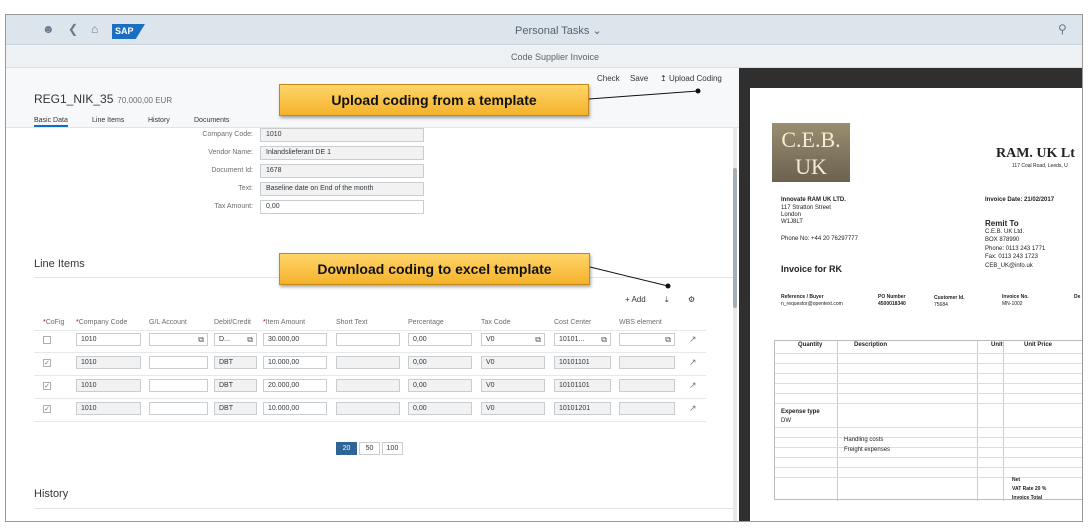 This screenshot has width=1088, height=531. What do you see at coordinates (635, 299) in the screenshot?
I see `add-button: + Add` at bounding box center [635, 299].